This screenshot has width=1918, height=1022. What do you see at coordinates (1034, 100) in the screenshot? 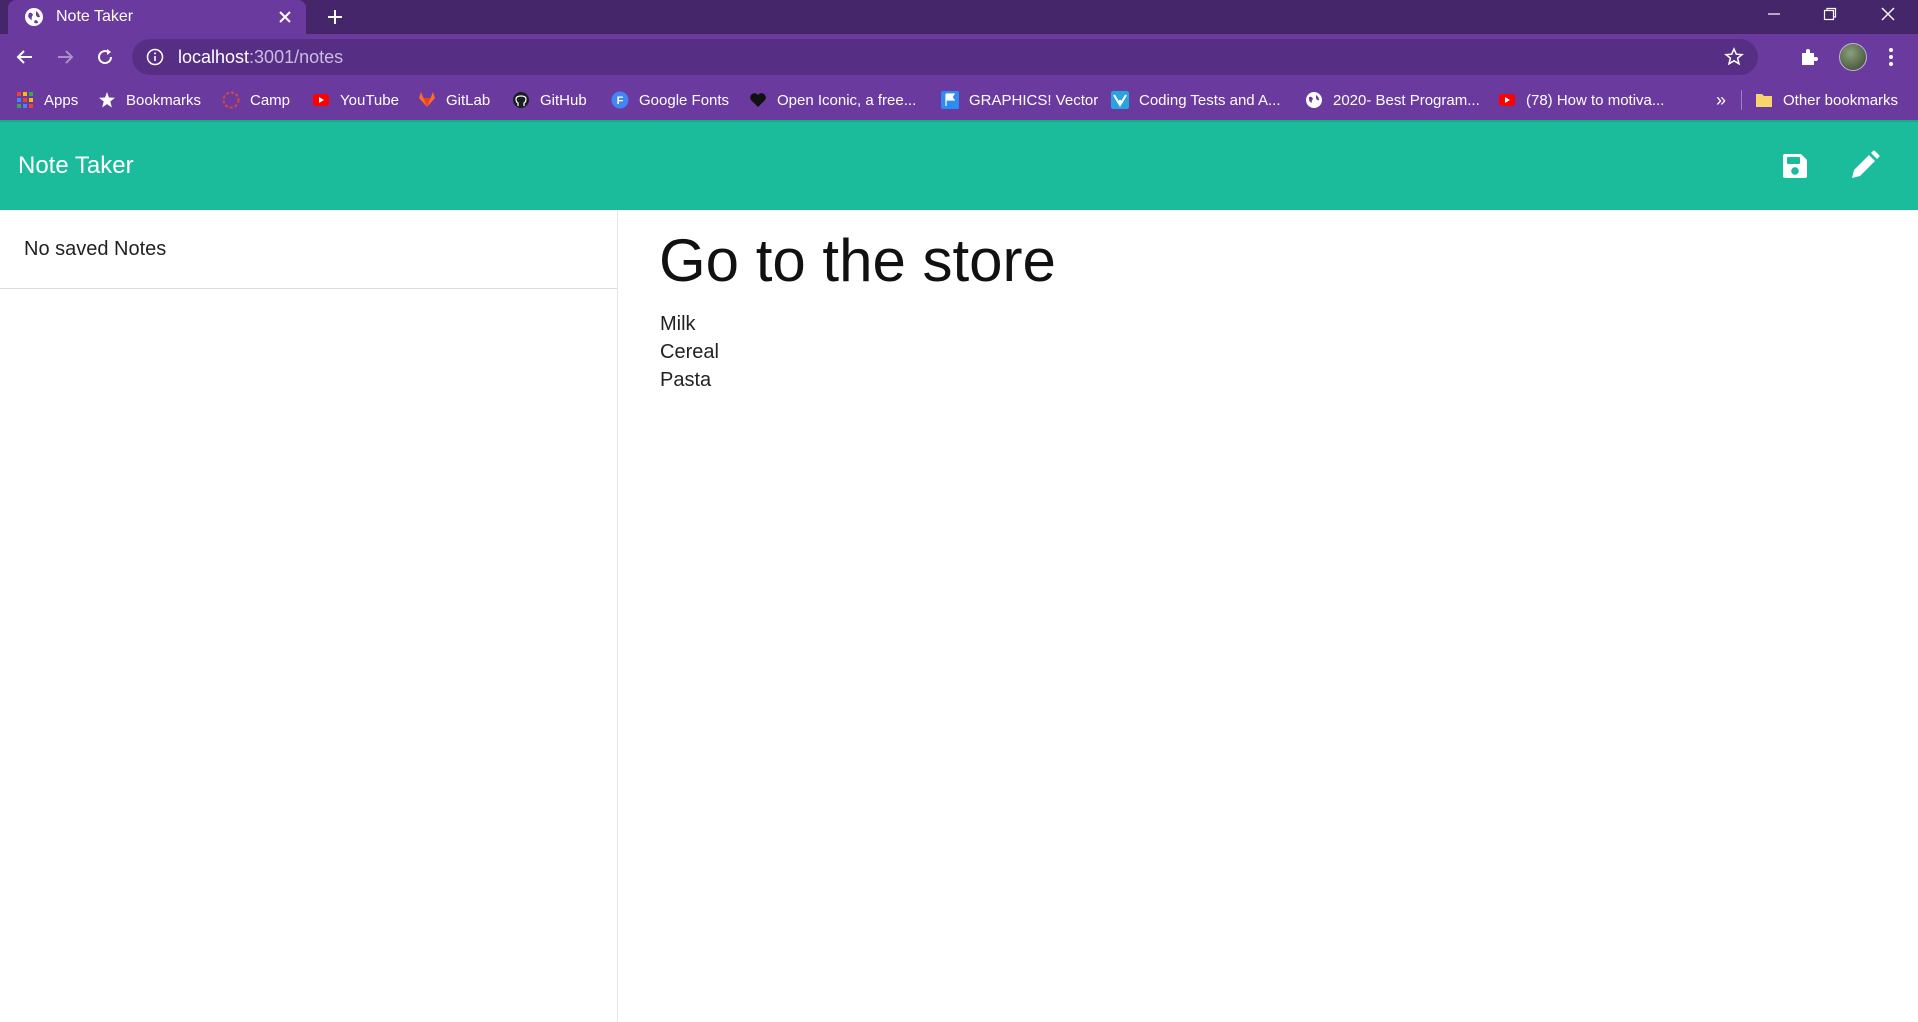
I see `bookmark-label: GRAPHICS! Vector` at bounding box center [1034, 100].